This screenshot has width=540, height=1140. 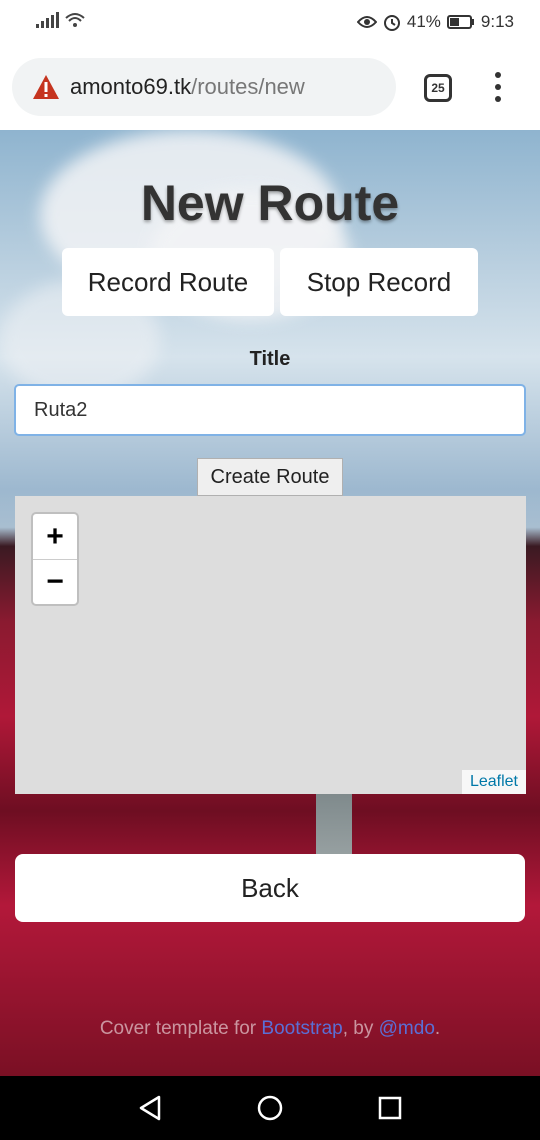 I want to click on nav-recents-icon, so click(x=390, y=1108).